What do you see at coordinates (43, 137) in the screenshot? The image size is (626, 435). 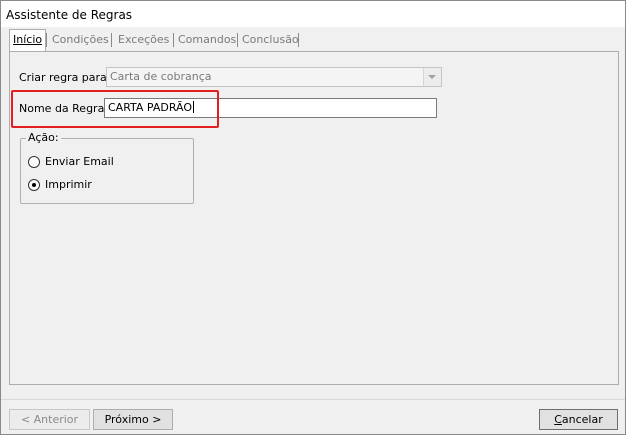 I see `acao-legend: Ação:` at bounding box center [43, 137].